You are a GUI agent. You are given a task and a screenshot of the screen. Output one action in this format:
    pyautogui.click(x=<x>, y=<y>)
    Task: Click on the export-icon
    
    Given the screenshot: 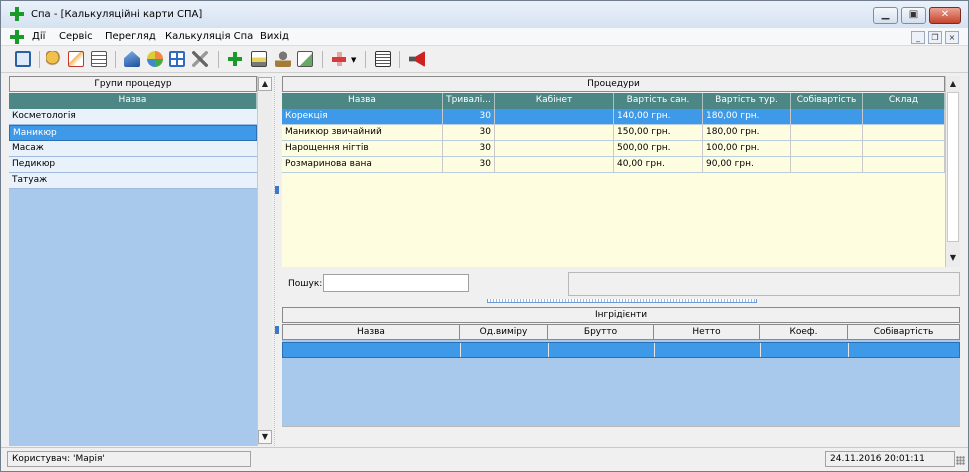 What is the action you would take?
    pyautogui.click(x=305, y=59)
    